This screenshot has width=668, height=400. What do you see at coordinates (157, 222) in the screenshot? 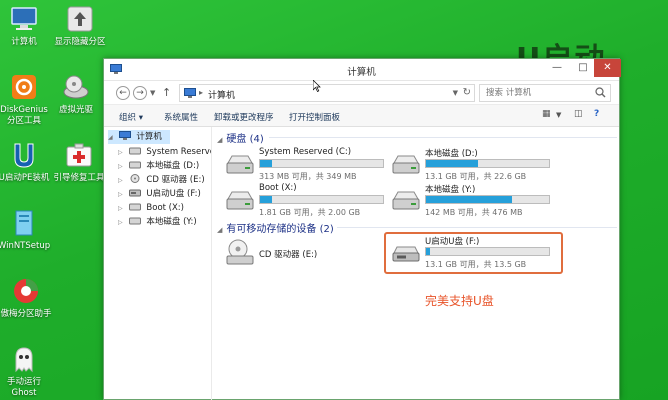
I see `nav-item-drive-y: ▷ 本地磁盘 (Y:)` at bounding box center [157, 222].